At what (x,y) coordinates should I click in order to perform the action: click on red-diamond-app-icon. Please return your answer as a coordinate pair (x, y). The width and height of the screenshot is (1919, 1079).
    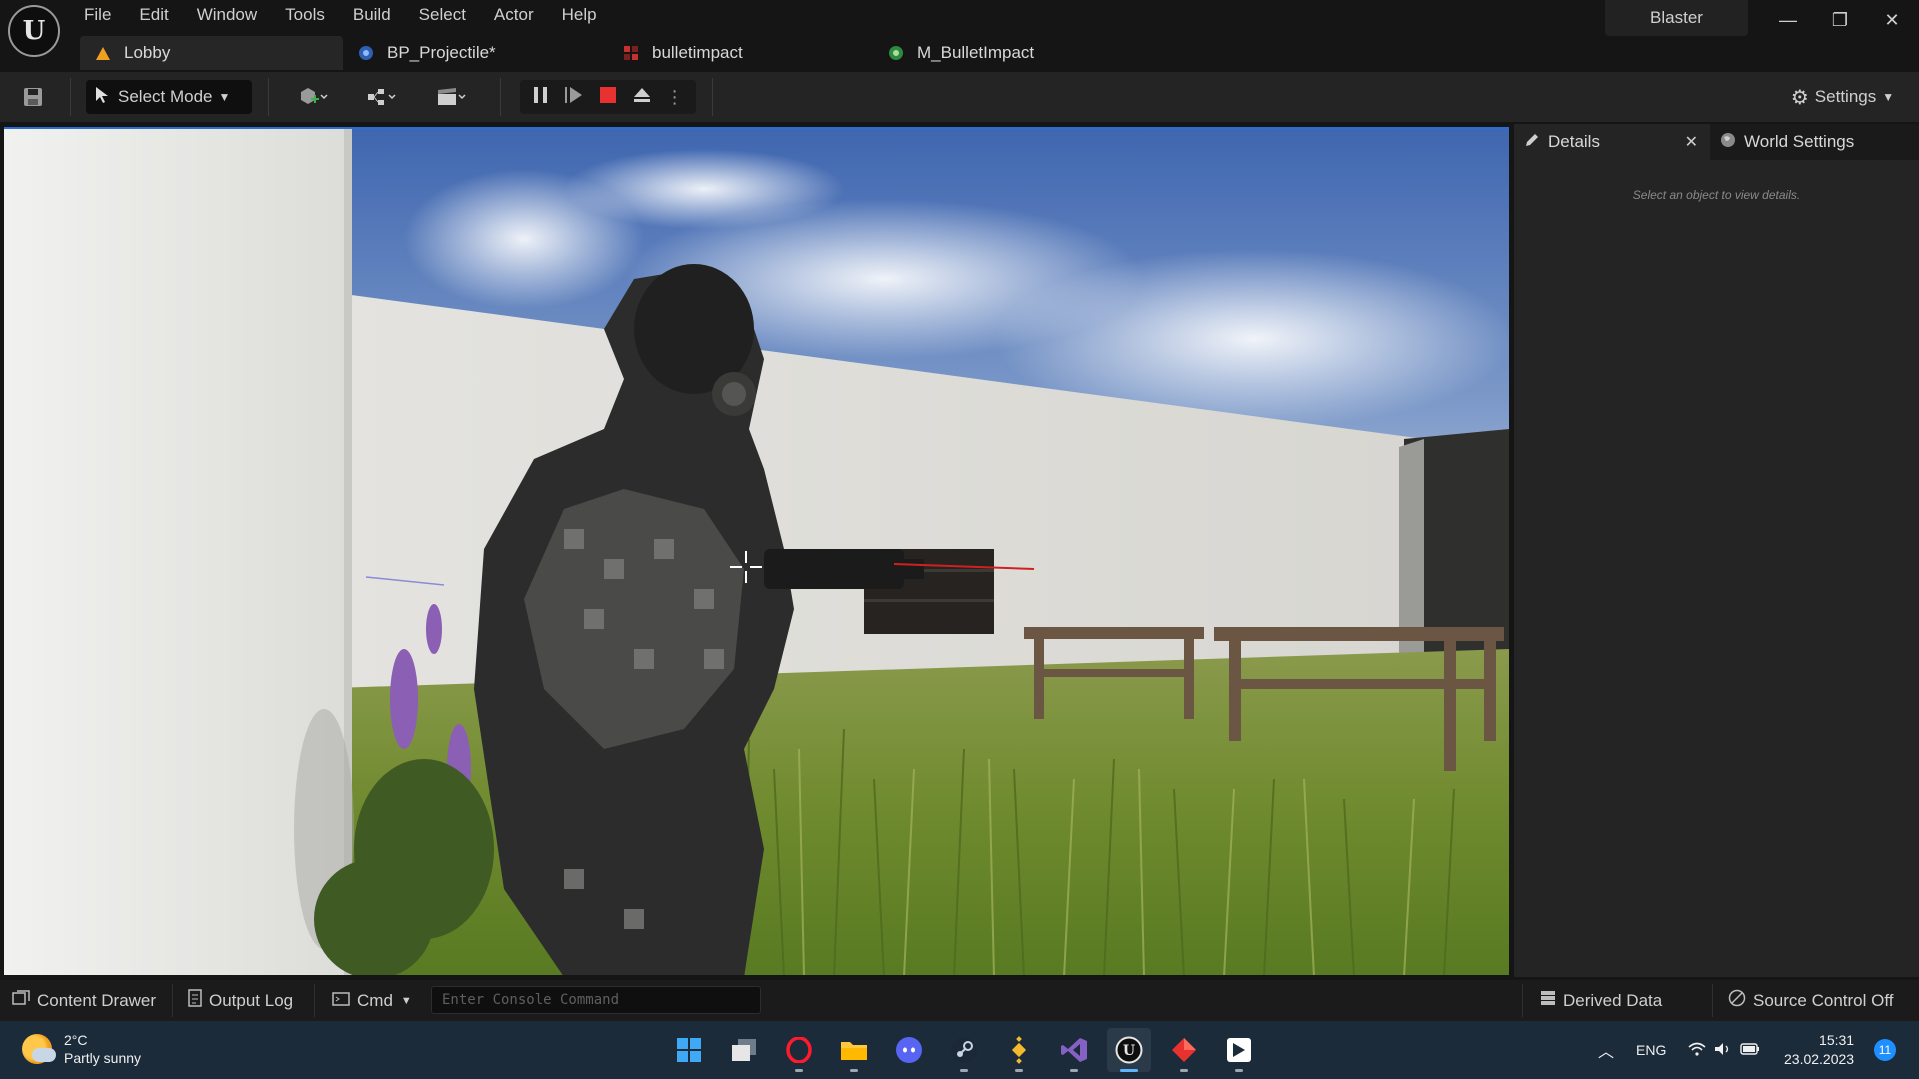
    Looking at the image, I should click on (1184, 1050).